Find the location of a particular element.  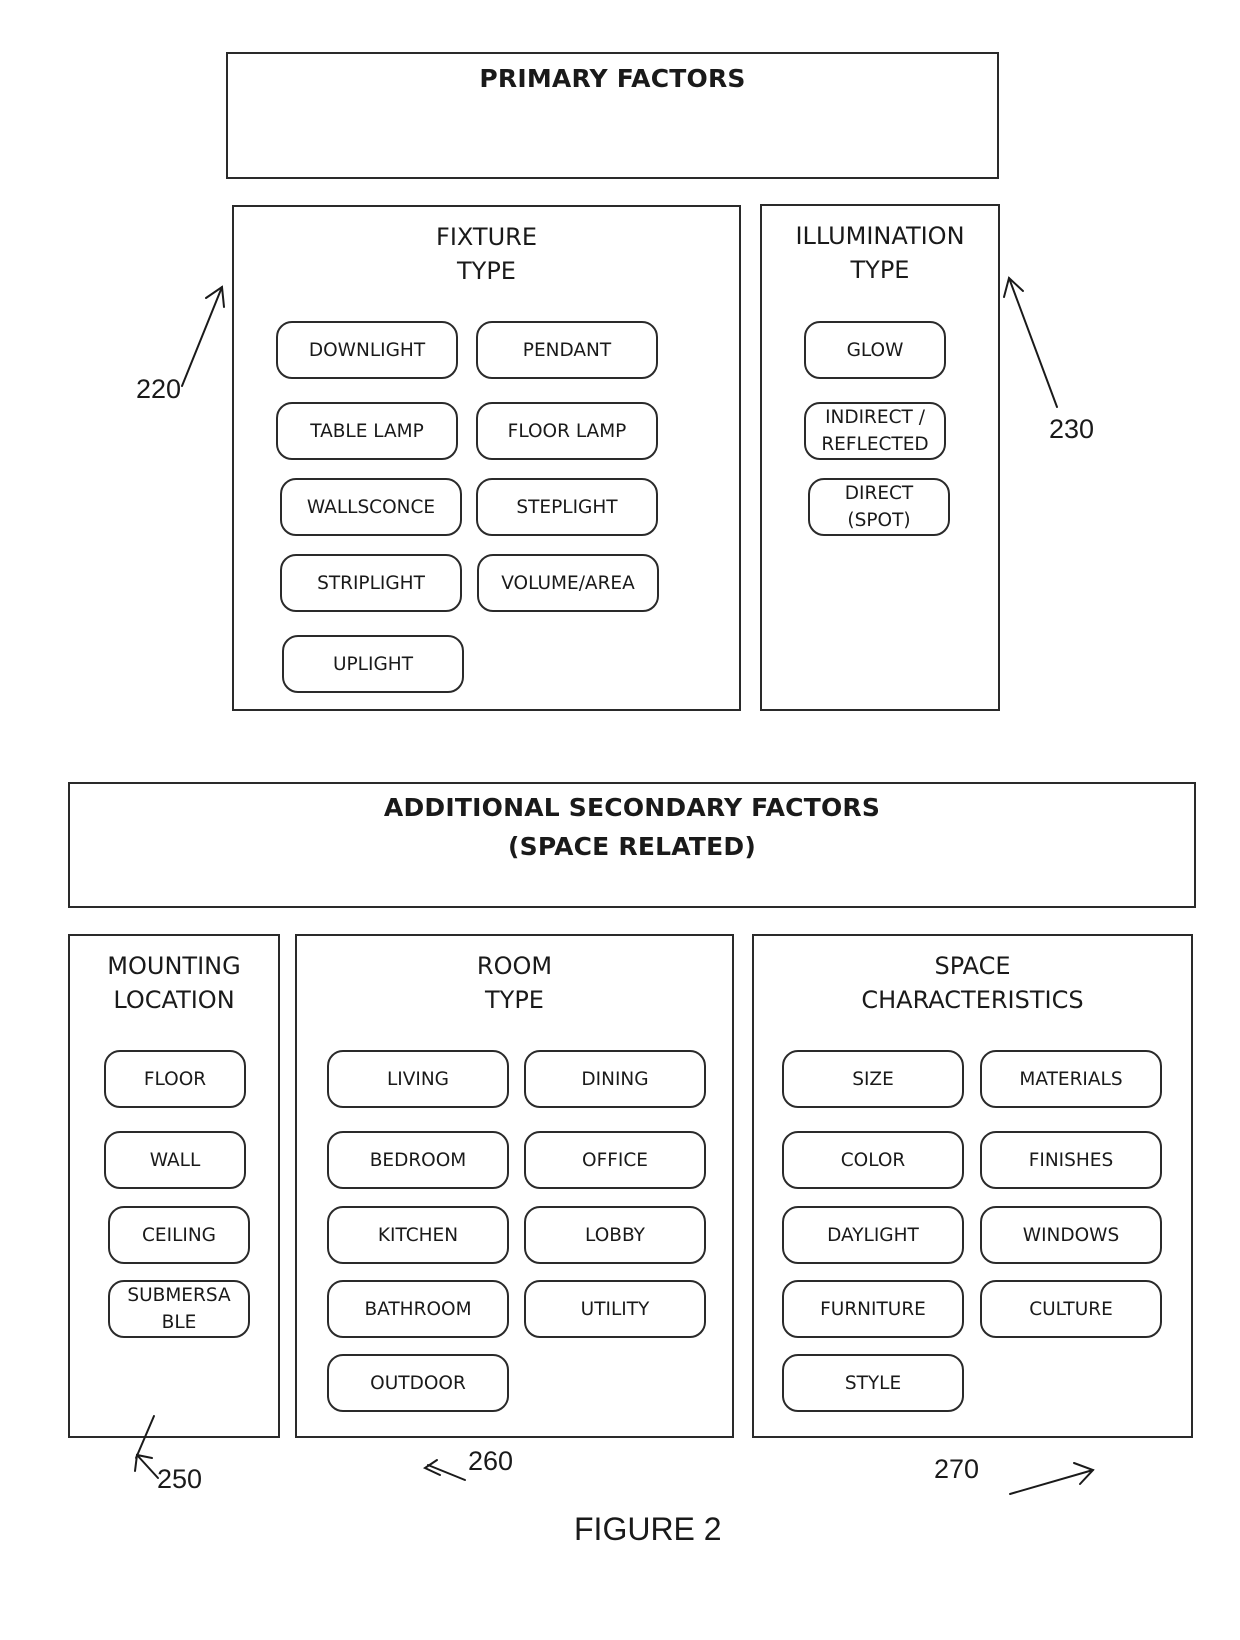

arrow-270-icon is located at coordinates (1052, 1478).